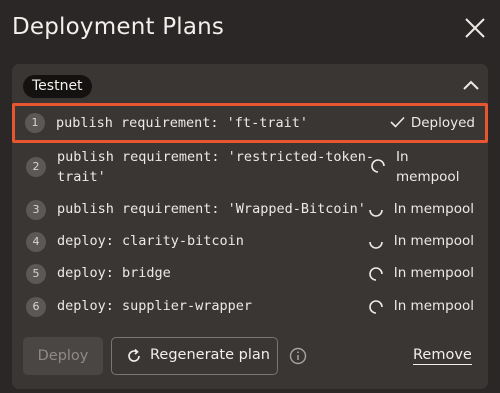 This screenshot has height=393, width=500. What do you see at coordinates (63, 356) in the screenshot?
I see `deploy-button: Deploy` at bounding box center [63, 356].